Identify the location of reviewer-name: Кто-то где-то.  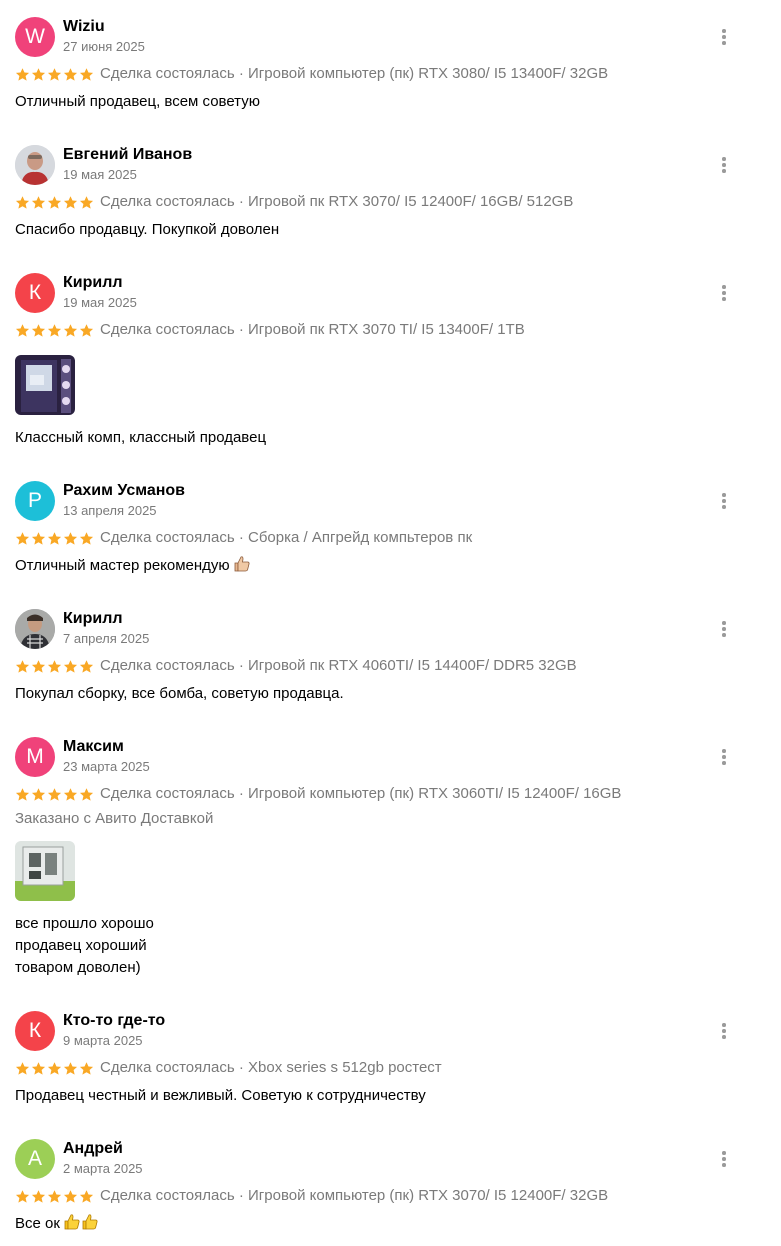
(114, 1021).